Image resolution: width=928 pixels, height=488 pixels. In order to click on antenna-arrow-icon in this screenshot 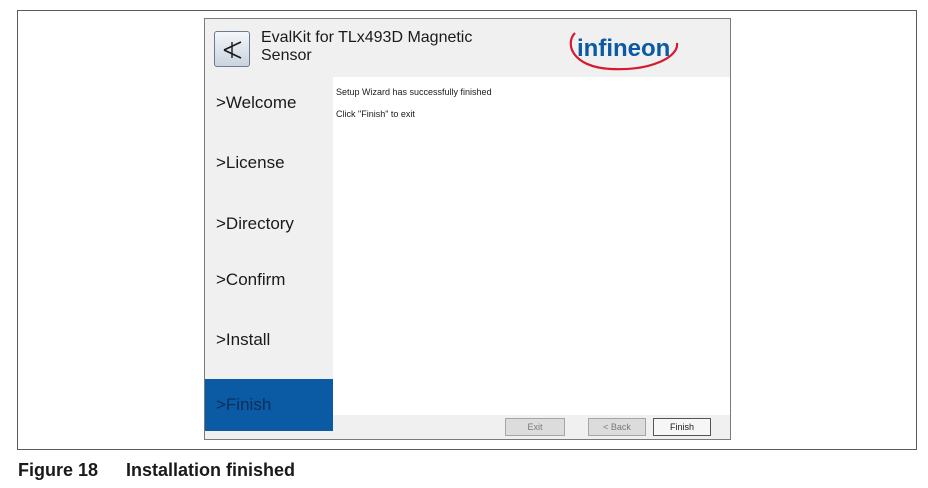, I will do `click(232, 49)`.